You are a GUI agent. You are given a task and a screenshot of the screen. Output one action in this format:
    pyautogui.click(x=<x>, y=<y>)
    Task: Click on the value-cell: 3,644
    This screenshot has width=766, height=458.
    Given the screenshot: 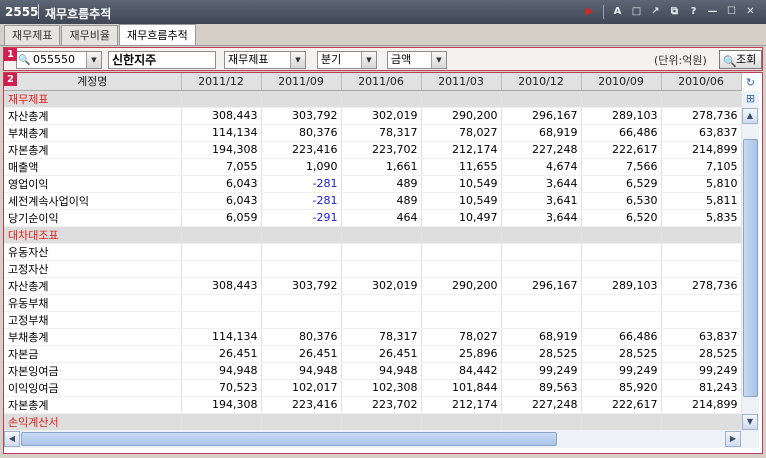 What is the action you would take?
    pyautogui.click(x=541, y=184)
    